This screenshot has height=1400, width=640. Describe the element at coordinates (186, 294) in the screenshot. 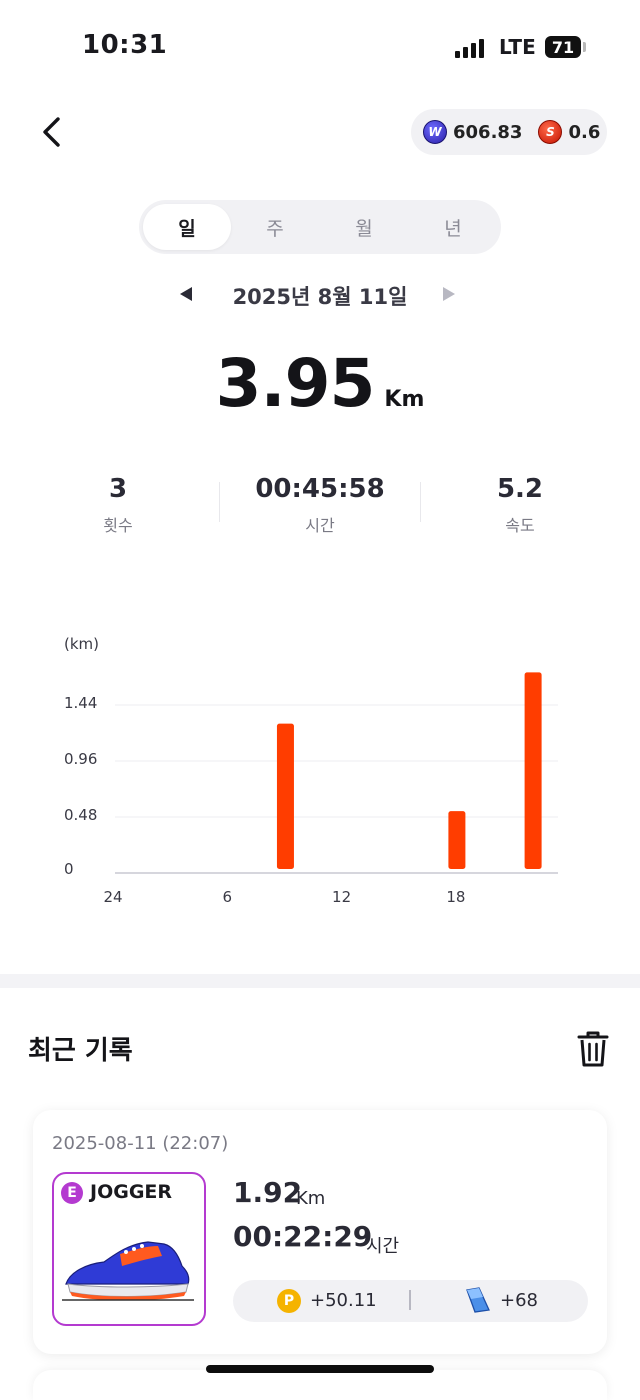

I see `prev-date-icon` at that location.